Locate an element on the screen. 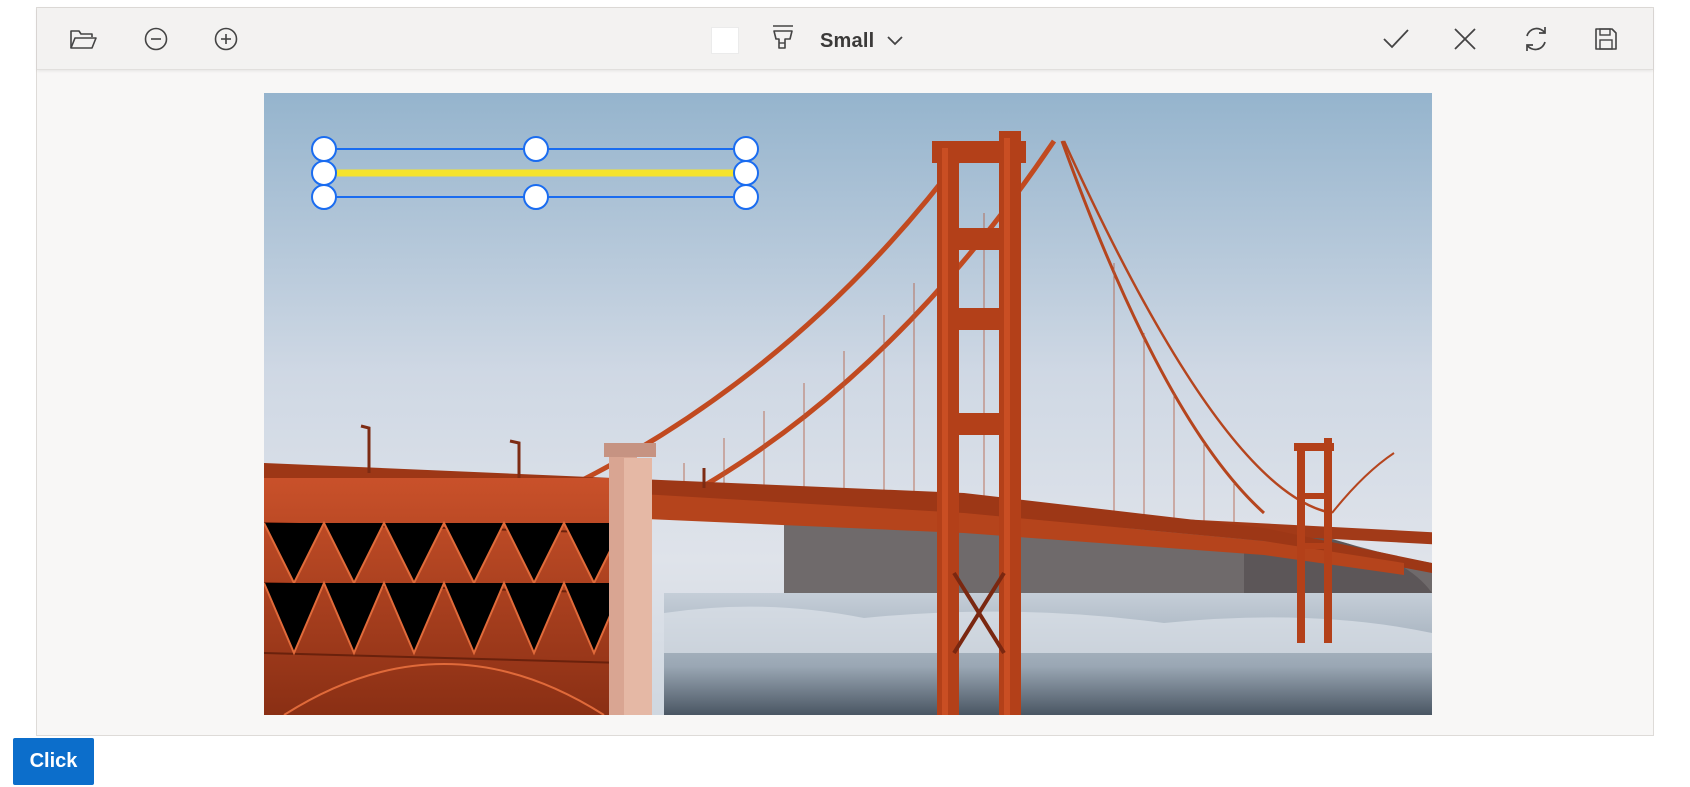  stroke-color-swatch is located at coordinates (725, 40).